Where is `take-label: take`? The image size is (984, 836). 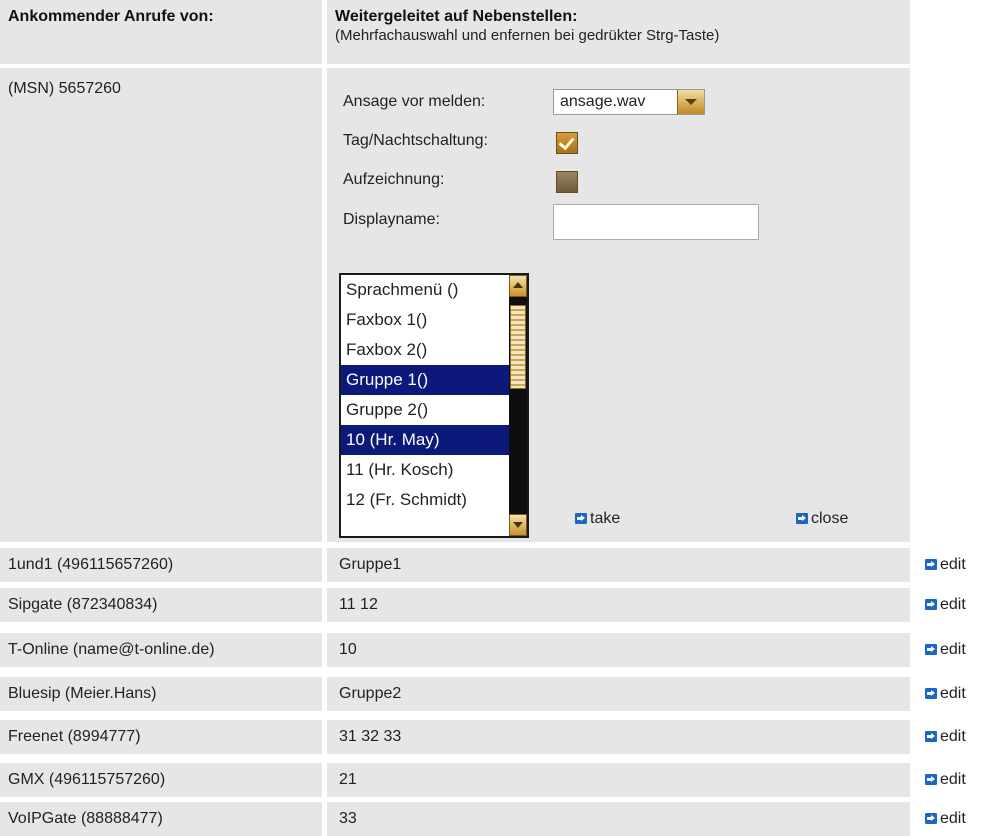 take-label: take is located at coordinates (605, 518).